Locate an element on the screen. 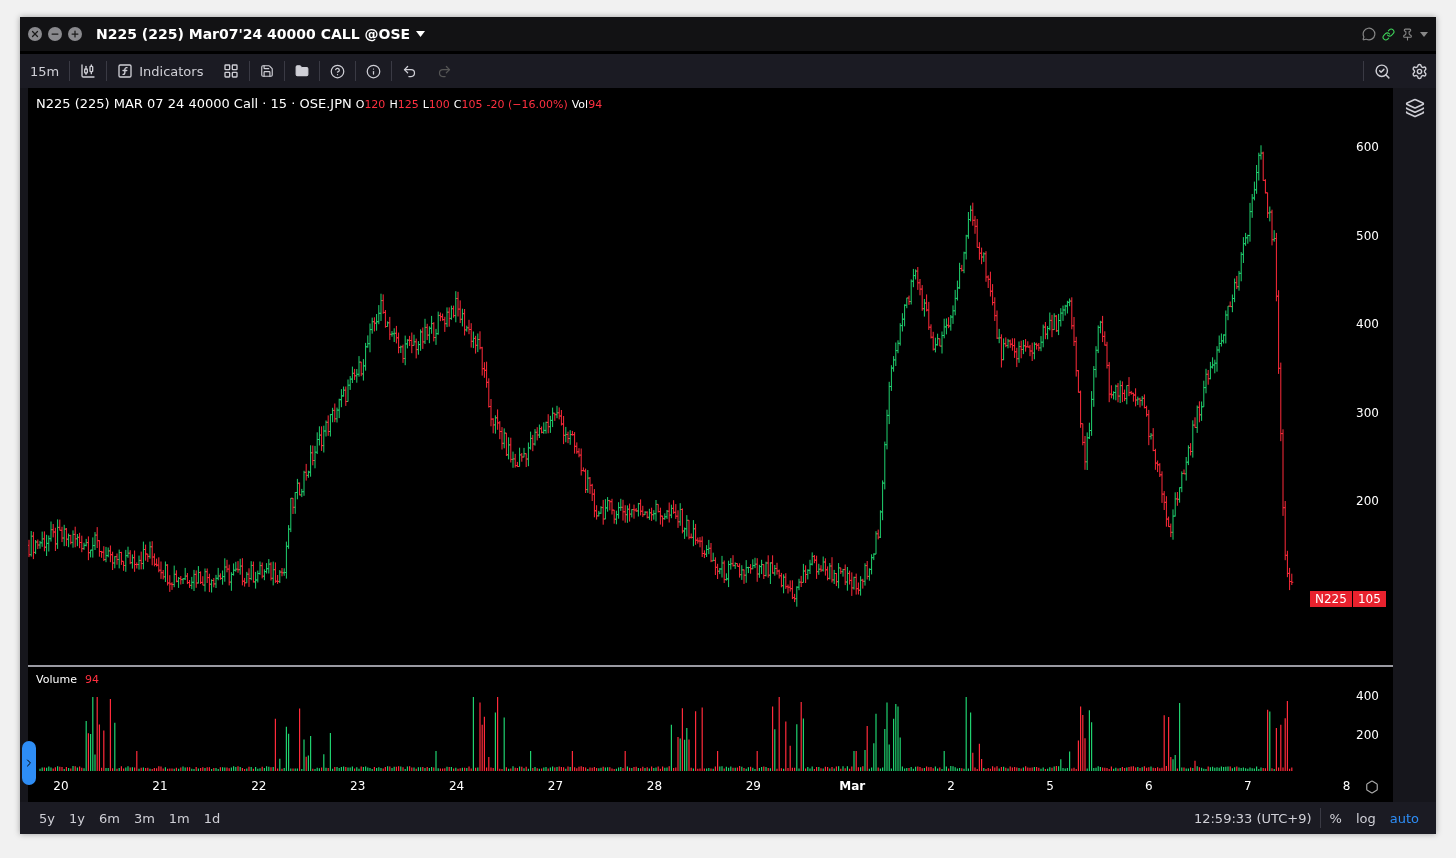  close-button is located at coordinates (35, 34).